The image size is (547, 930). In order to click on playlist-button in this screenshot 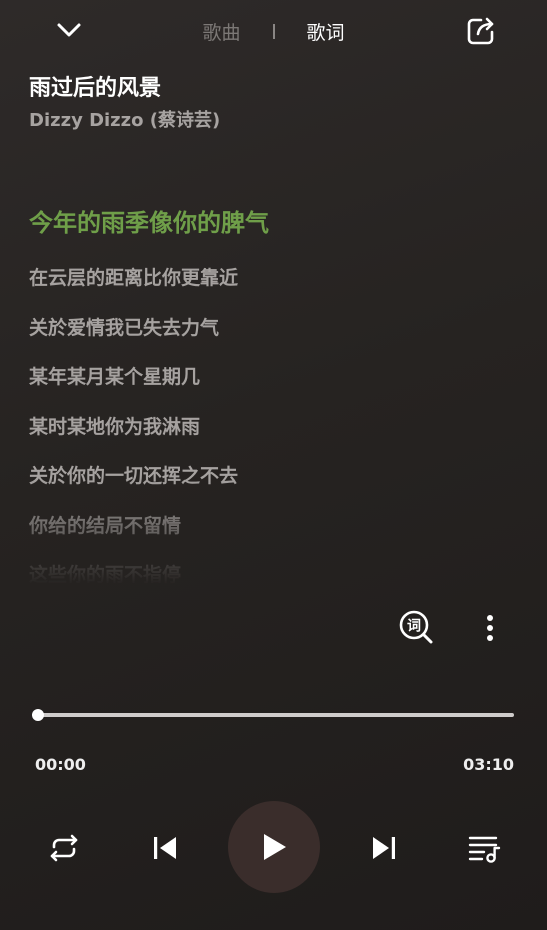, I will do `click(484, 848)`.